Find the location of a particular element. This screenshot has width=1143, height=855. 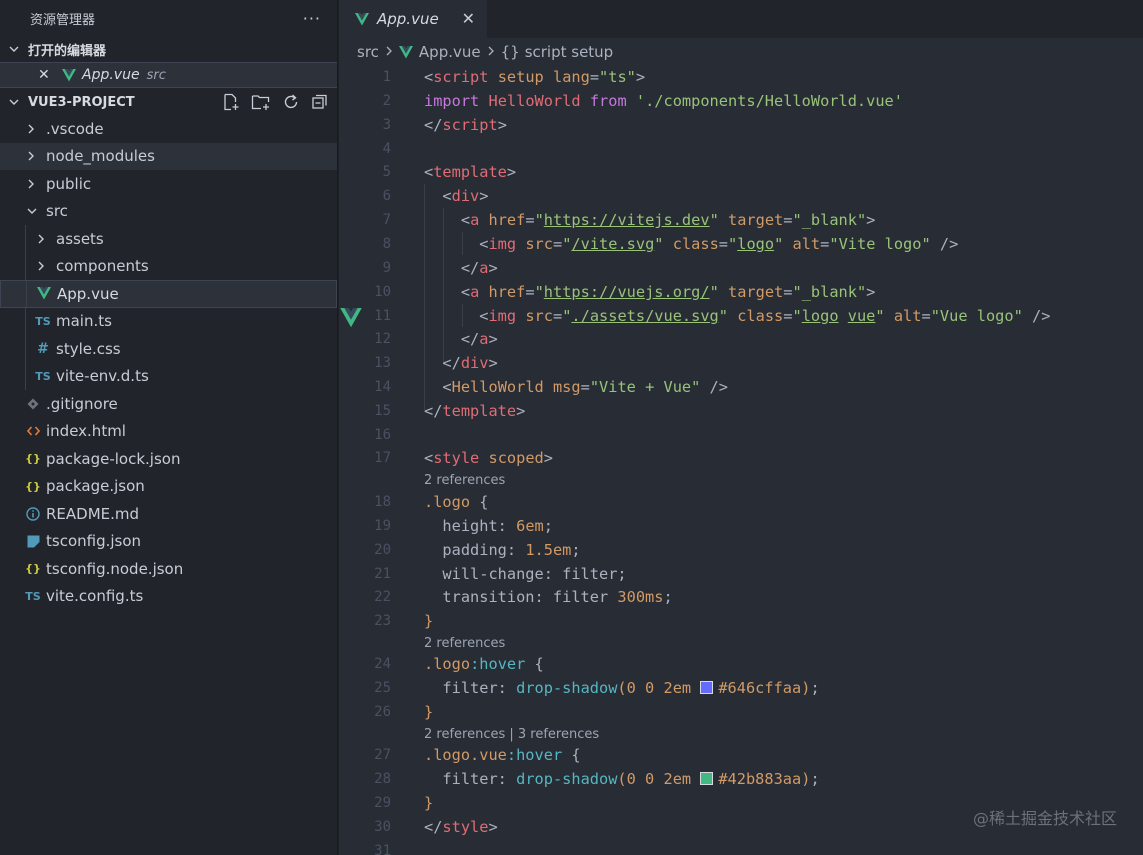

tab-app-vue: App.vue ✕ is located at coordinates (413, 19).